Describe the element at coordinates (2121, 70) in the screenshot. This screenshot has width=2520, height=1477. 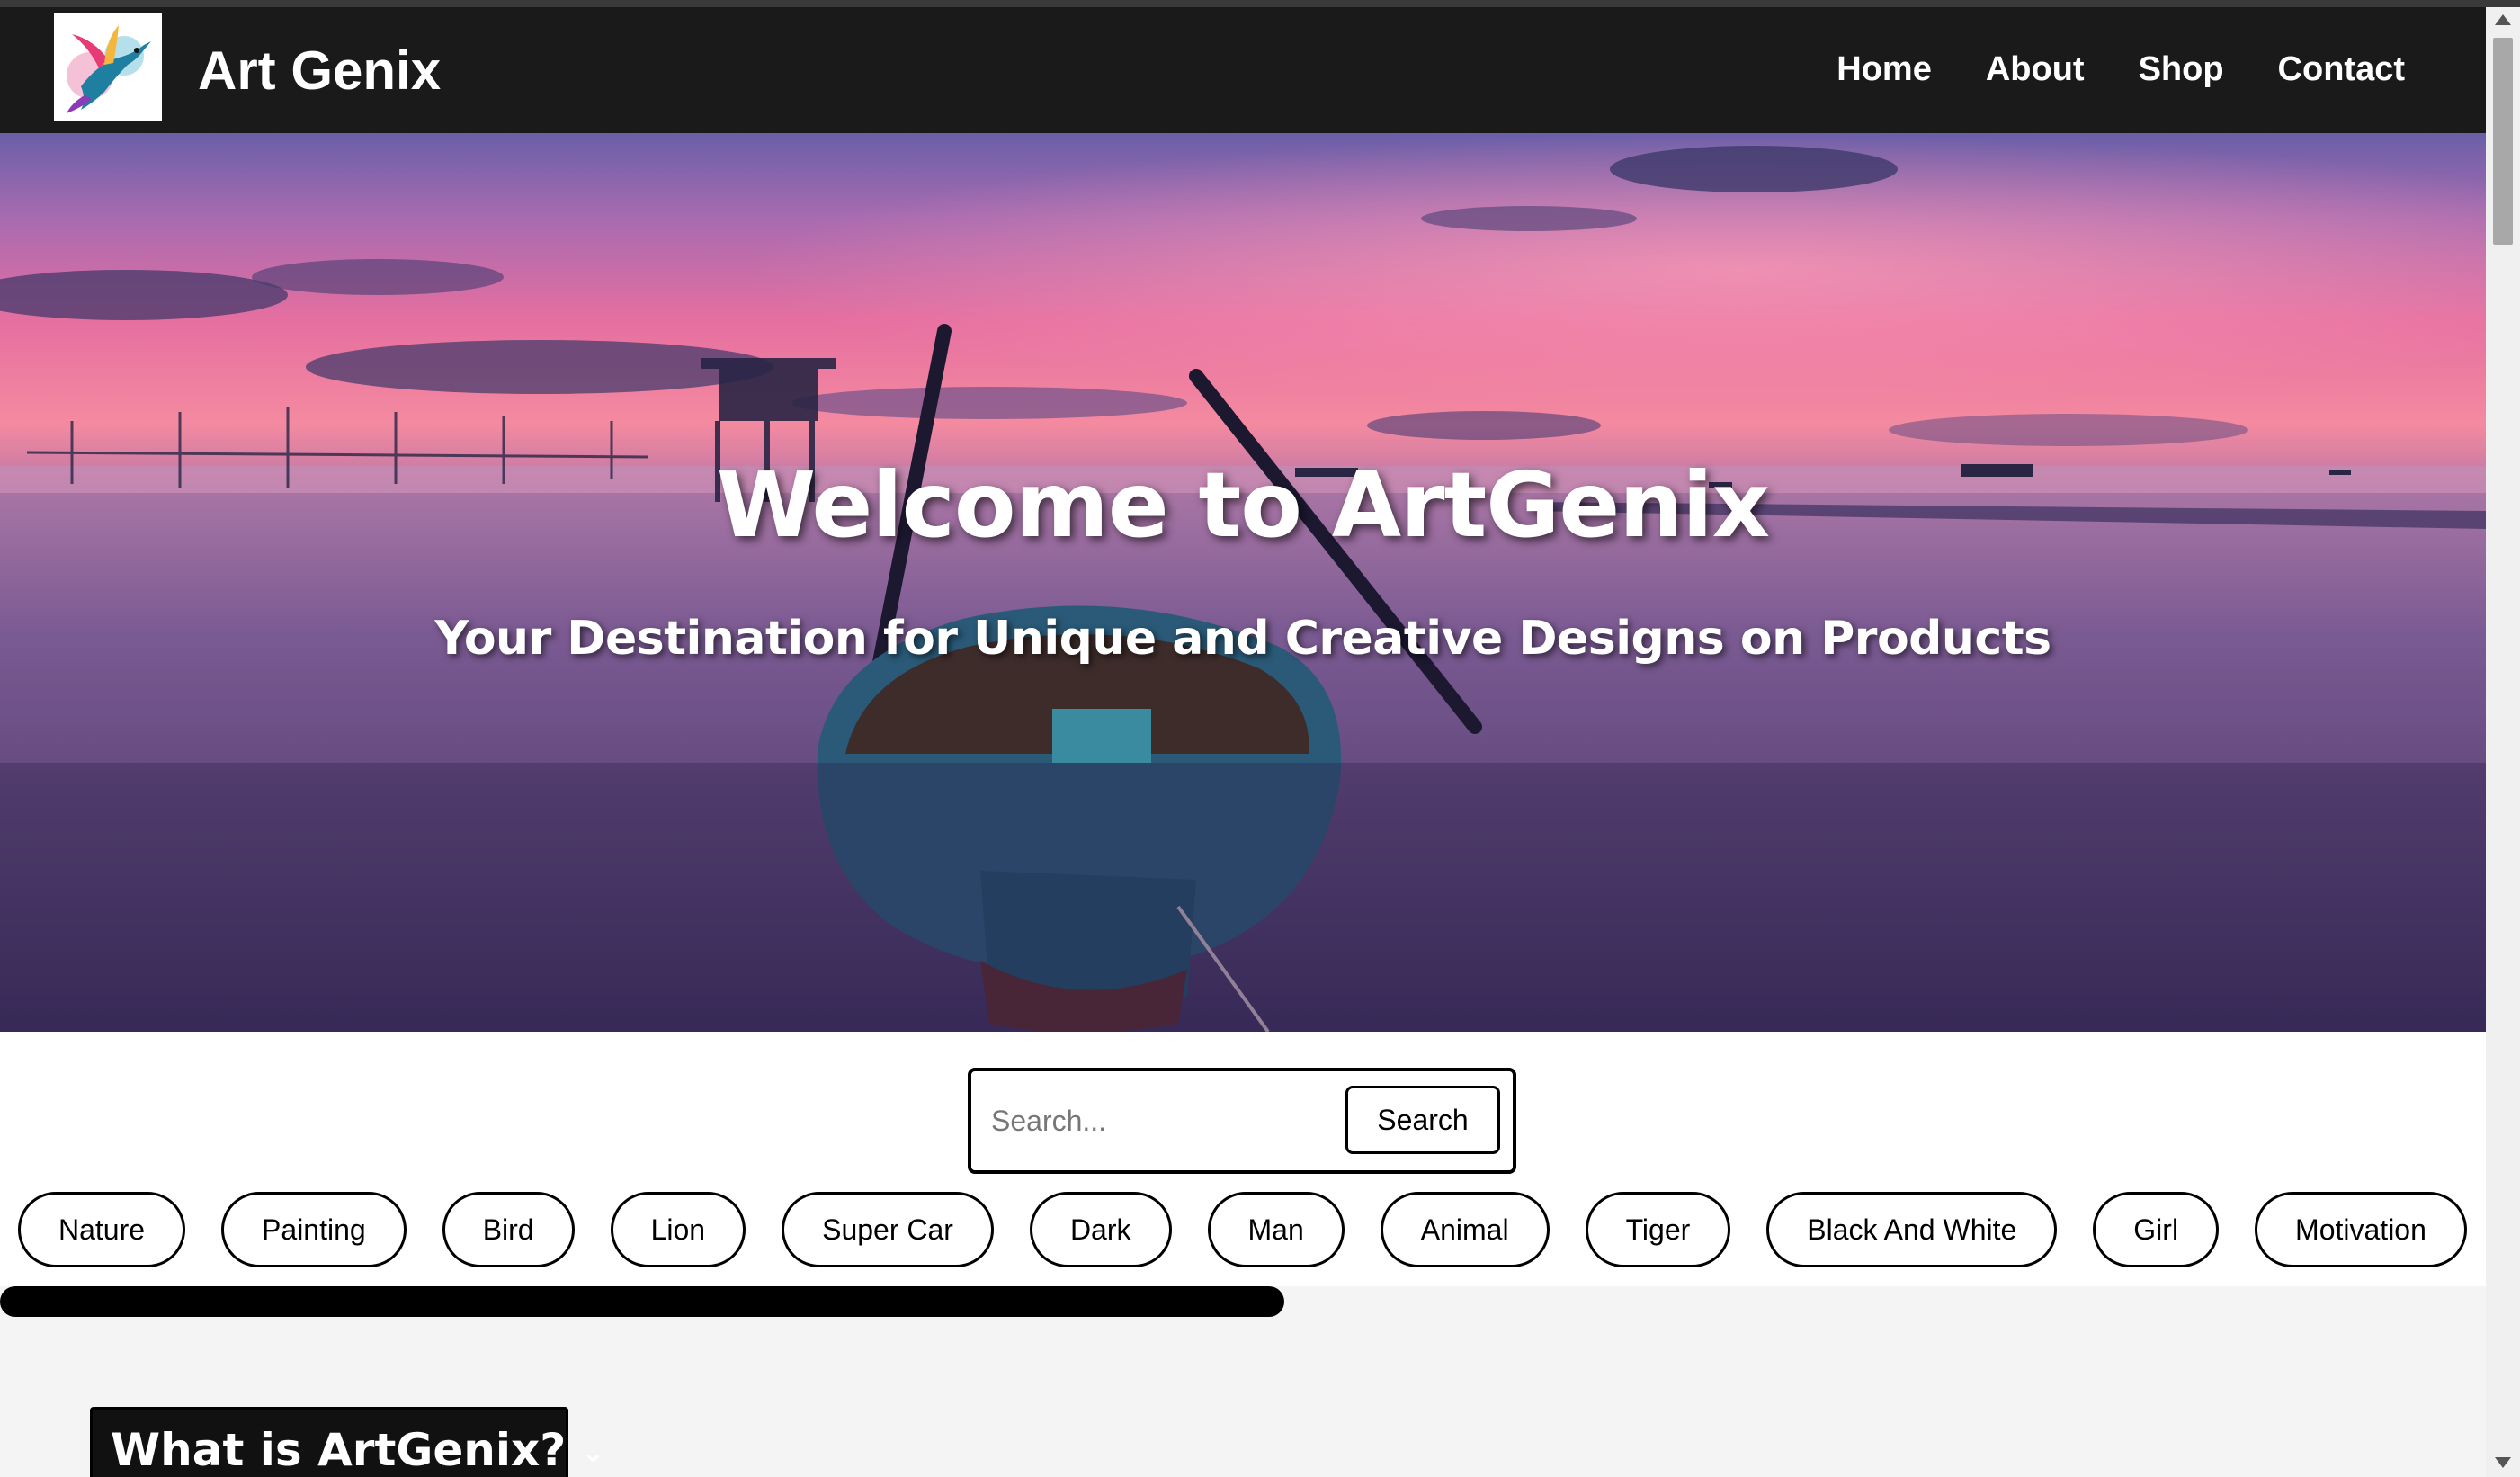
I see `main-nav: Home About Shop Contact` at that location.